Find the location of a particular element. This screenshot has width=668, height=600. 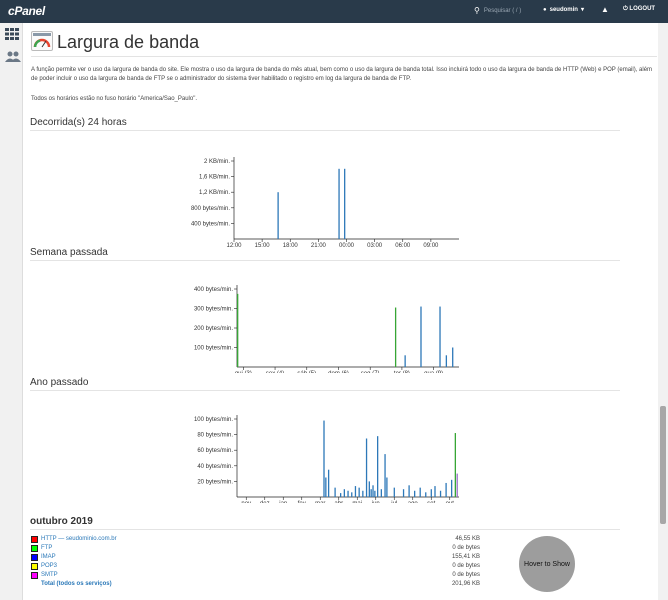

month-summary-title: outubro 2019 is located at coordinates (61, 521).